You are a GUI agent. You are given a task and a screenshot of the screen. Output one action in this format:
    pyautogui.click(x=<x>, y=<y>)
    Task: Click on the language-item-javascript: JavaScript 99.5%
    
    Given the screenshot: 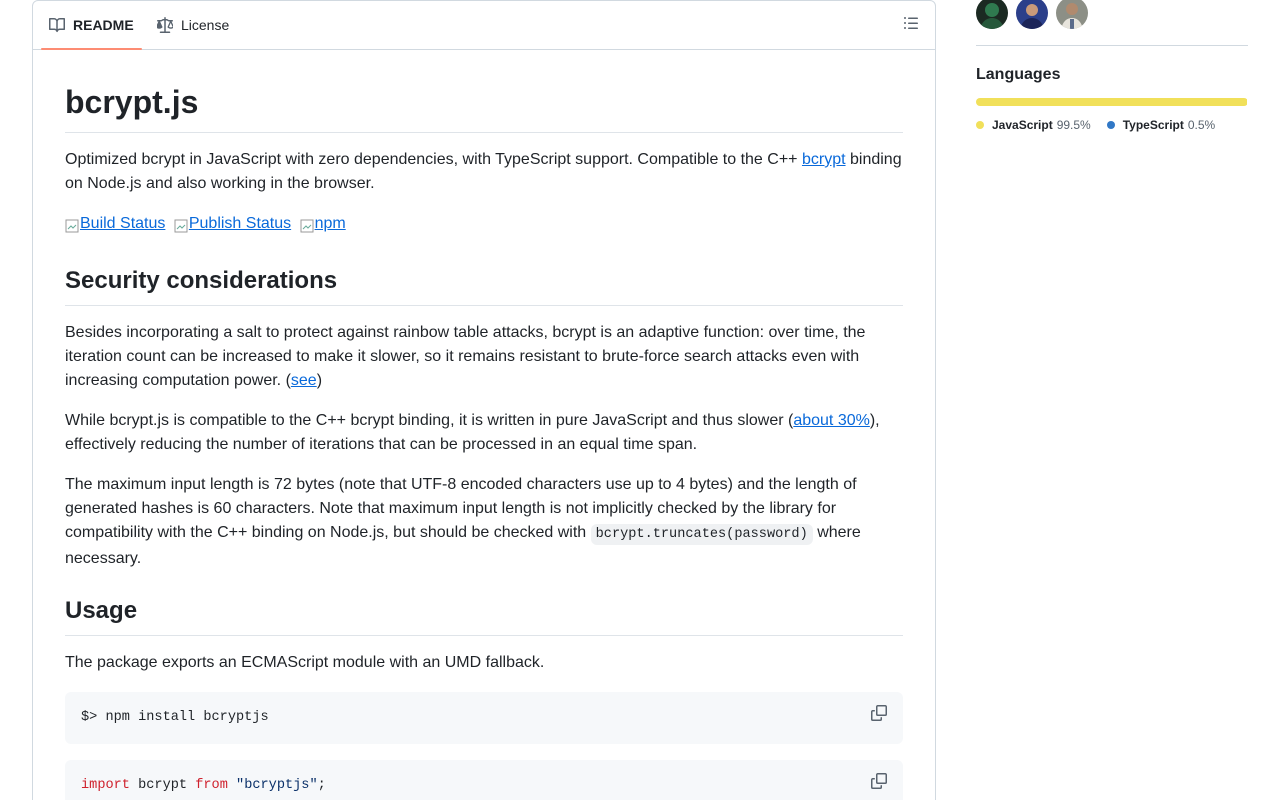 What is the action you would take?
    pyautogui.click(x=1033, y=125)
    